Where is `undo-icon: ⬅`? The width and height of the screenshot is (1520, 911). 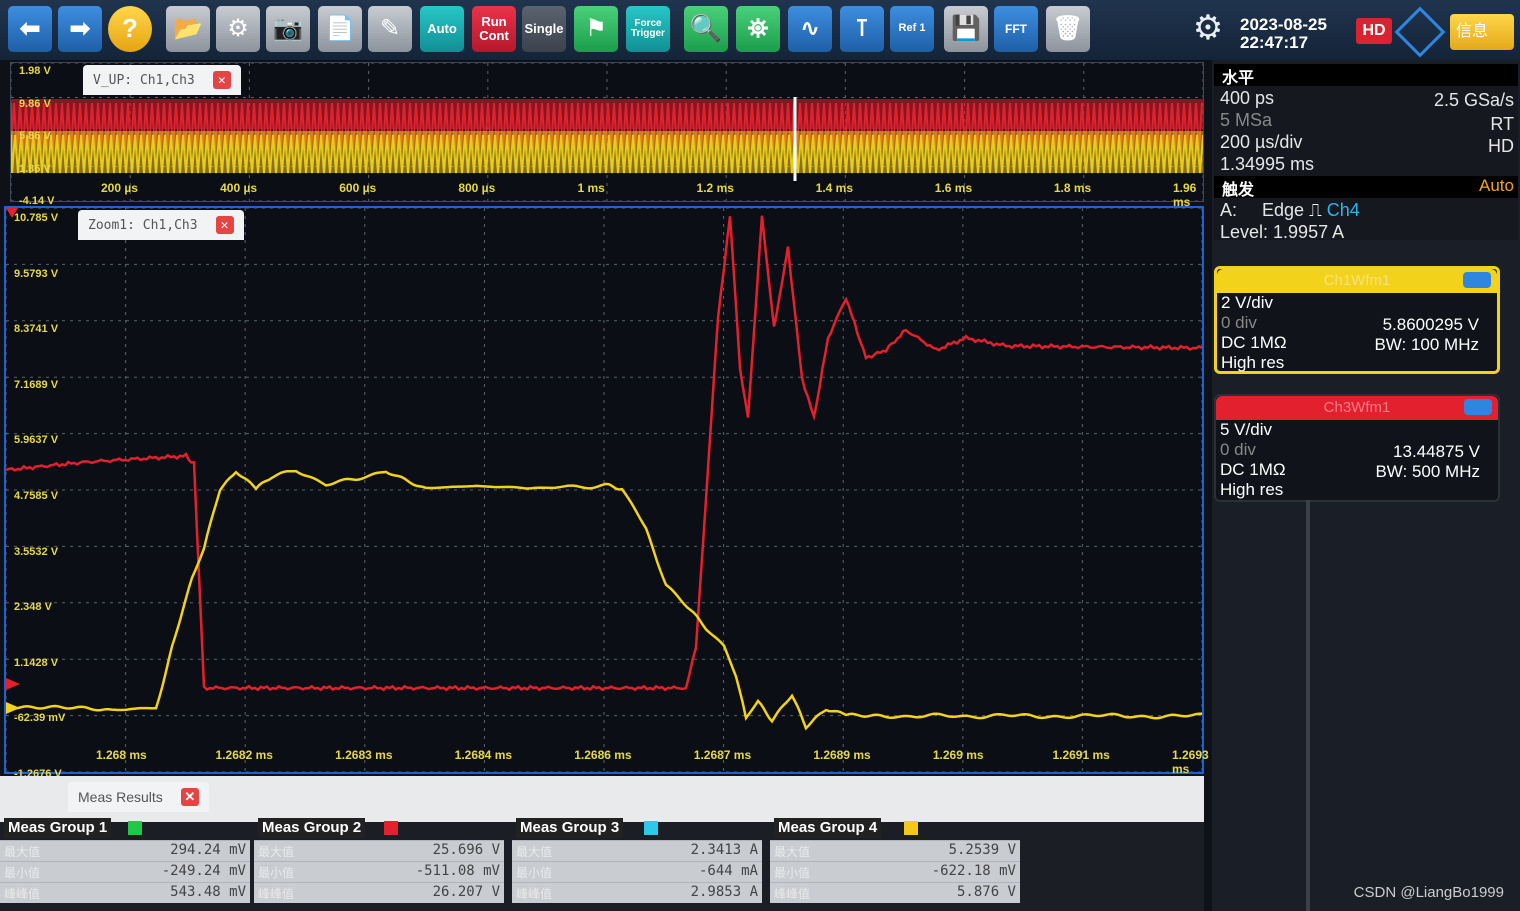
undo-icon: ⬅ is located at coordinates (30, 28).